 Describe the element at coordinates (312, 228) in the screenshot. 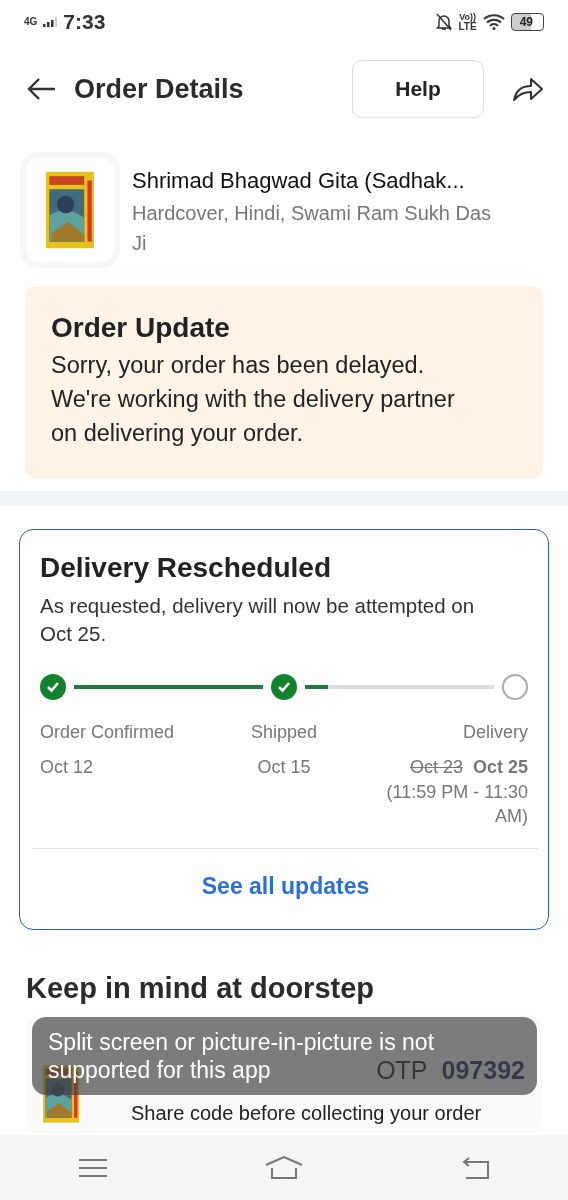

I see `product-subtitle: Hardcover, Hindi, Swami Ram Sukh Das Ji` at that location.